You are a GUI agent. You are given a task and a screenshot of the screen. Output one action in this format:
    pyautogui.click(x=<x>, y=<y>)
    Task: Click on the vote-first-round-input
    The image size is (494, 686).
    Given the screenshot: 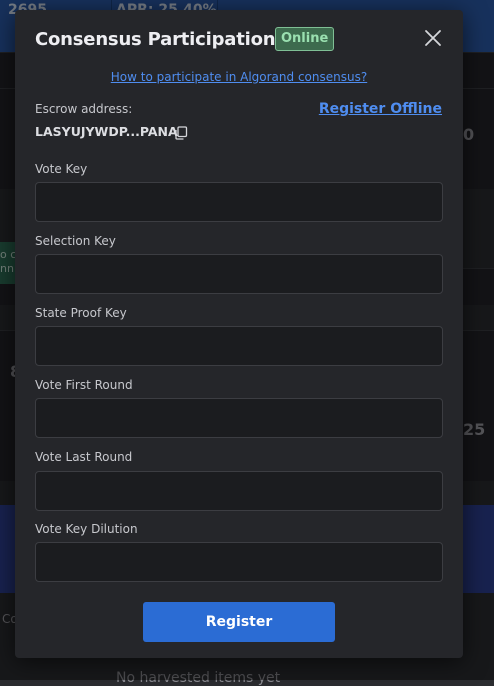 What is the action you would take?
    pyautogui.click(x=239, y=418)
    